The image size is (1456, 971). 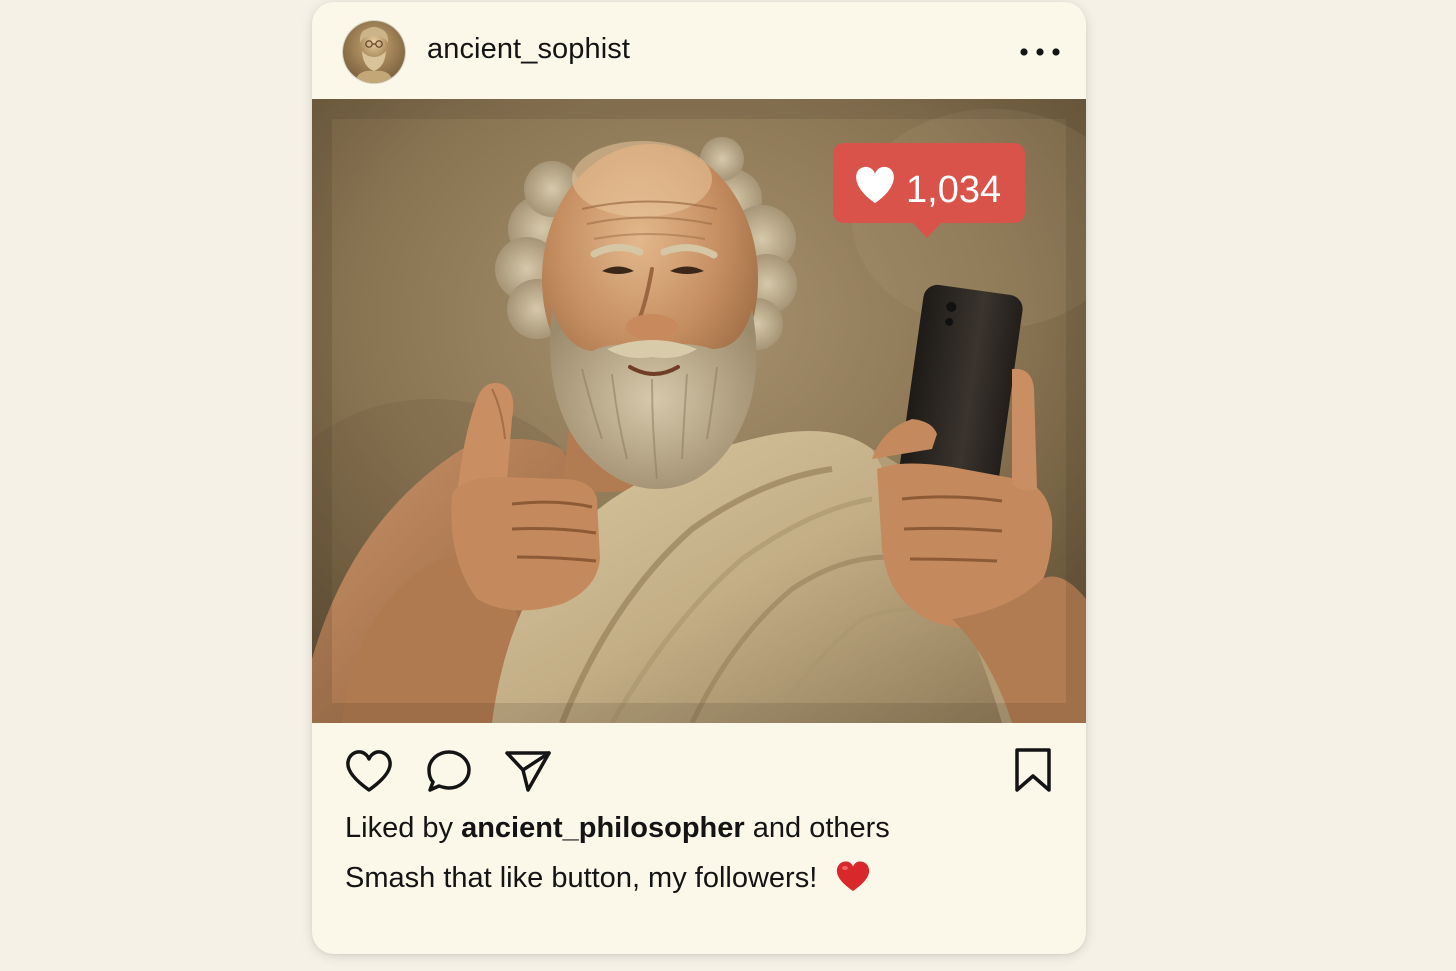 What do you see at coordinates (954, 190) in the screenshot?
I see `like-count: 1,034` at bounding box center [954, 190].